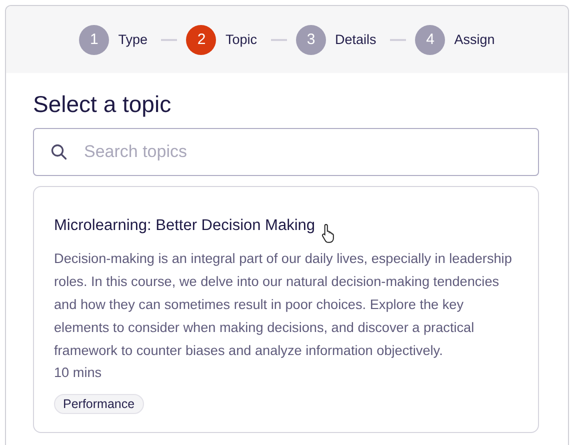  What do you see at coordinates (355, 39) in the screenshot?
I see `step-label: Details` at bounding box center [355, 39].